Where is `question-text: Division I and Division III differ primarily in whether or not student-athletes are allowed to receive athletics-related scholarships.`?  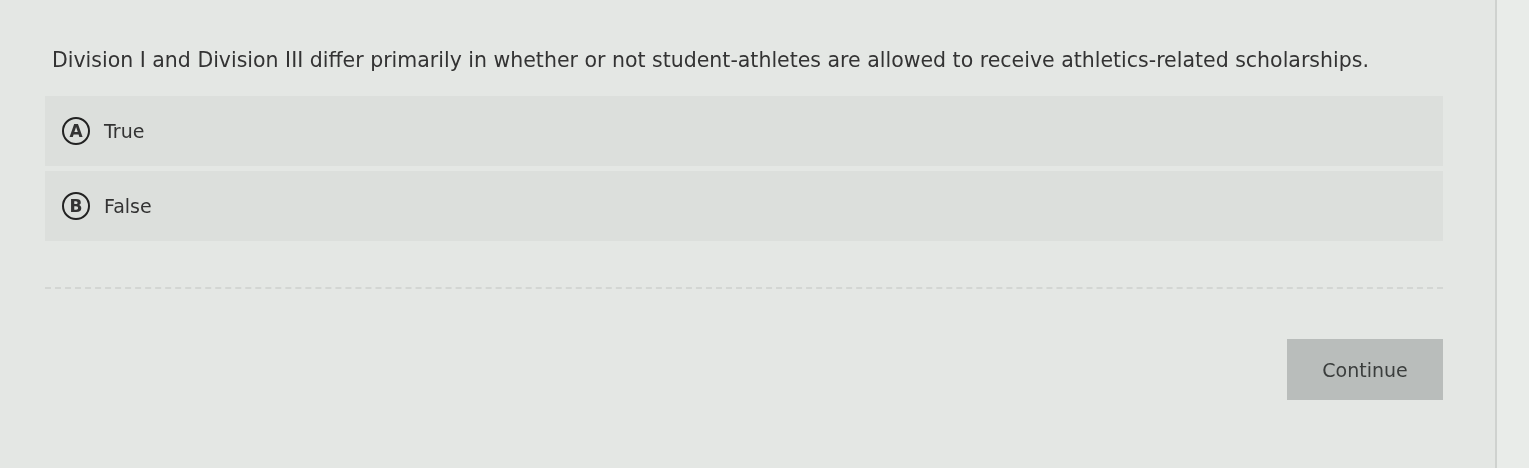 question-text: Division I and Division III differ primarily in whether or not student-athletes are allowed to receive athletics-related scholarships. is located at coordinates (711, 60).